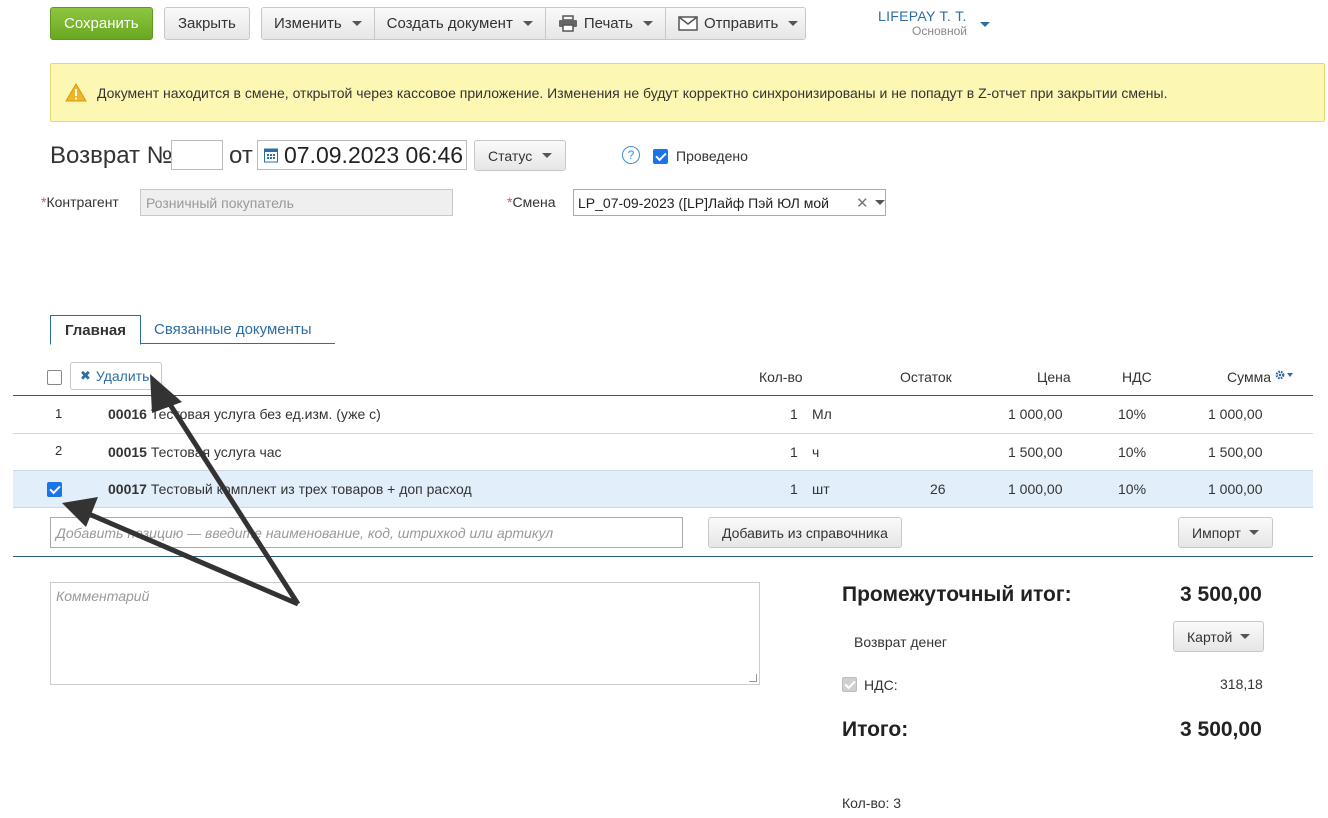 This screenshot has width=1328, height=818. What do you see at coordinates (872, 803) in the screenshot?
I see `item-count: Кол-во: 3` at bounding box center [872, 803].